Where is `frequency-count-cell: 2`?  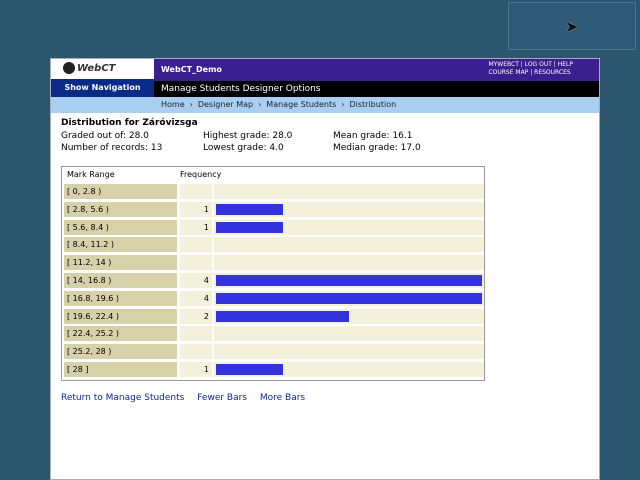
frequency-count-cell: 2 is located at coordinates (196, 316).